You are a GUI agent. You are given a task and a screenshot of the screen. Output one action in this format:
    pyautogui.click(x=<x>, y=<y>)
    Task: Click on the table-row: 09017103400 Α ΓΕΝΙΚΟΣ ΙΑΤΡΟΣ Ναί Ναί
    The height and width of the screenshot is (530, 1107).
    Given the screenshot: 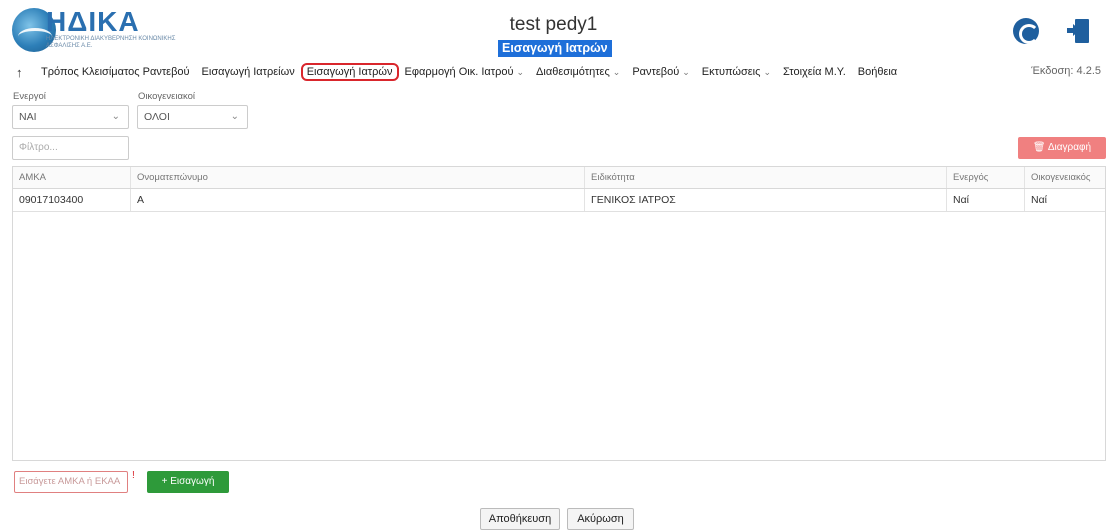 What is the action you would take?
    pyautogui.click(x=559, y=200)
    